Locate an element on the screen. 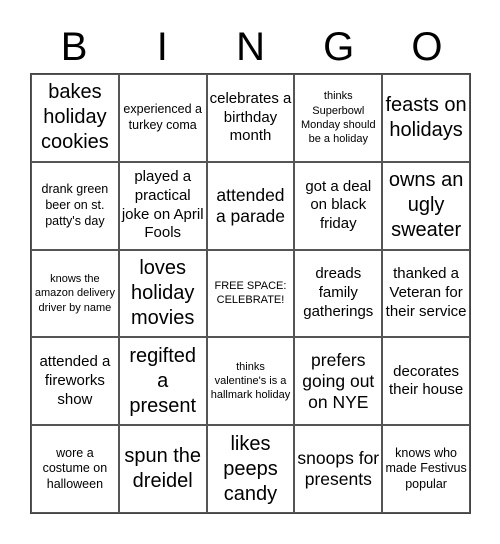  header-letter-n: N is located at coordinates (250, 47).